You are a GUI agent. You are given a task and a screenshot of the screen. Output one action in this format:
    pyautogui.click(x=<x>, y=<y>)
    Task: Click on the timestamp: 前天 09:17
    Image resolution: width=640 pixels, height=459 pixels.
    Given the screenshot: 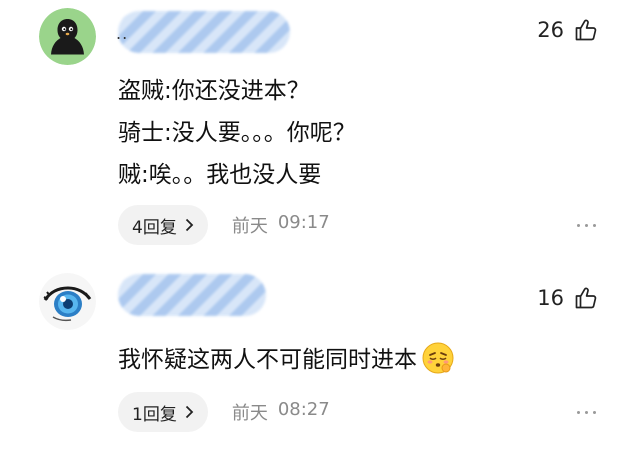 What is the action you would take?
    pyautogui.click(x=281, y=225)
    